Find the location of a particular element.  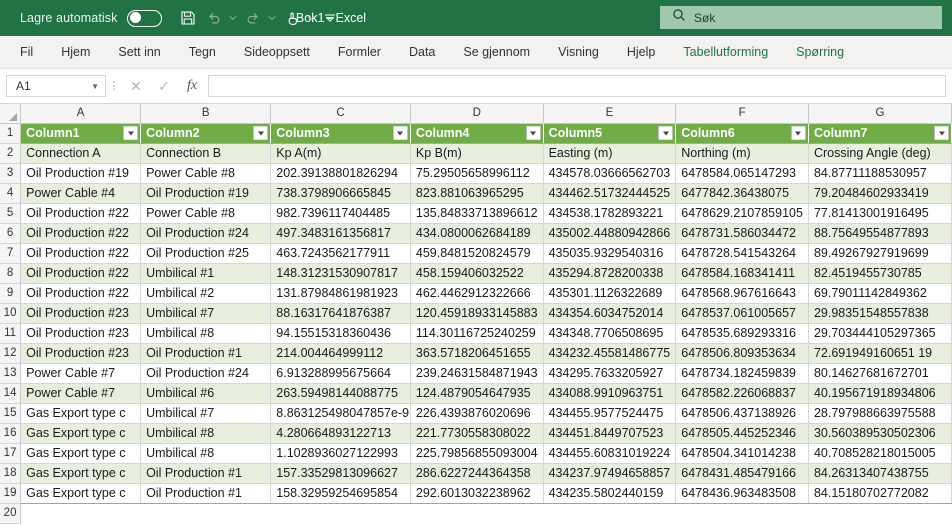

grid-cell: 75.29505658996112 is located at coordinates (477, 173).